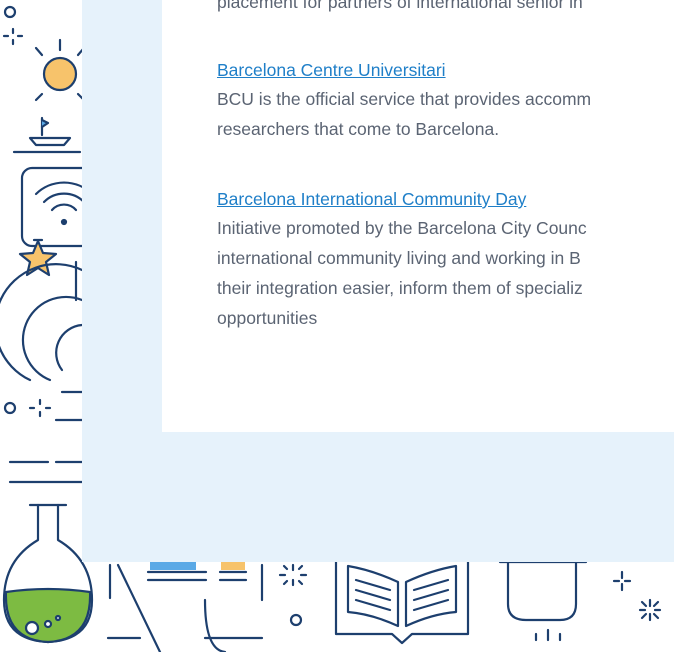 Image resolution: width=674 pixels, height=652 pixels. What do you see at coordinates (47, 135) in the screenshot?
I see `boat-icon` at bounding box center [47, 135].